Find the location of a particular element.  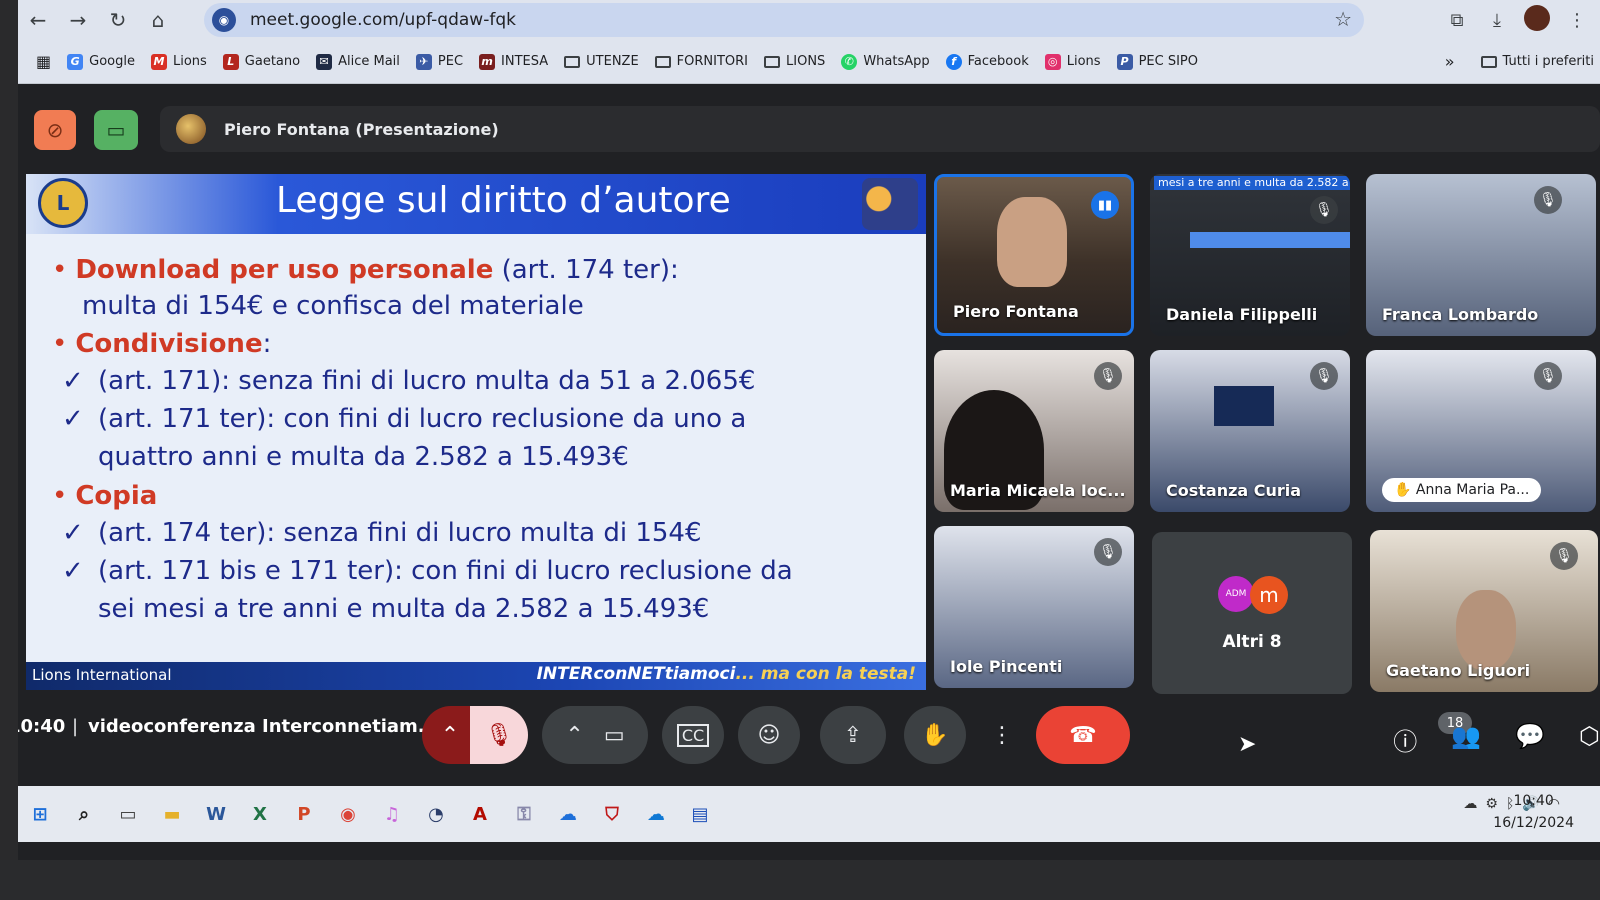

participant-tile: 🎙 Costanza Curia is located at coordinates (1250, 431).